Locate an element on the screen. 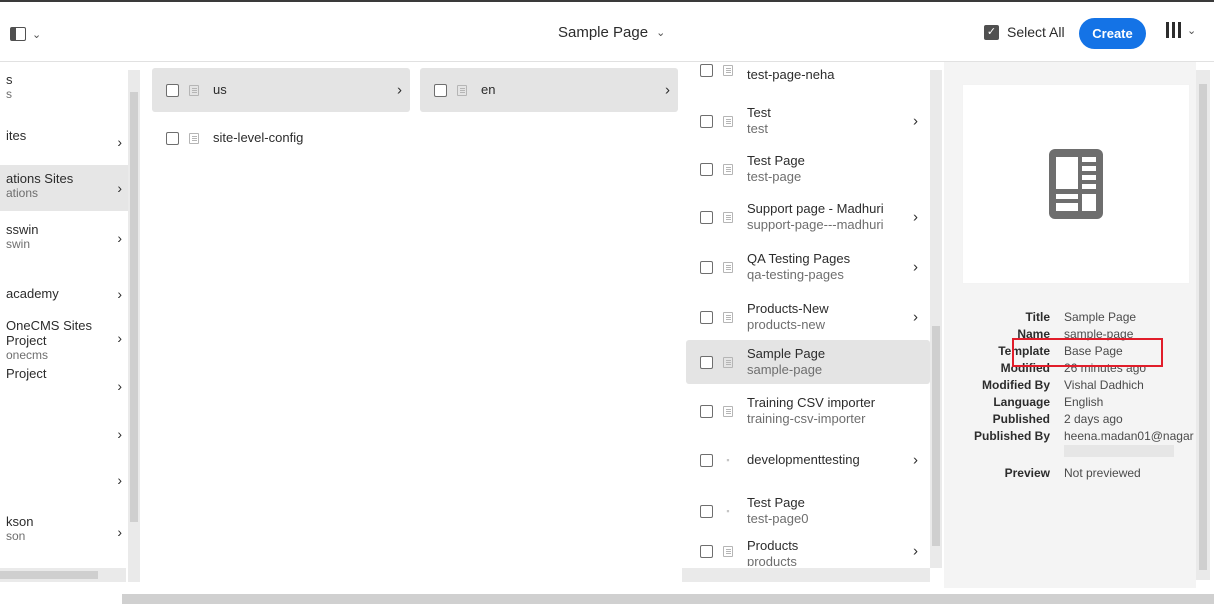  meta-modified-by: Modified By Vishal Dadhich is located at coordinates (1063, 384).